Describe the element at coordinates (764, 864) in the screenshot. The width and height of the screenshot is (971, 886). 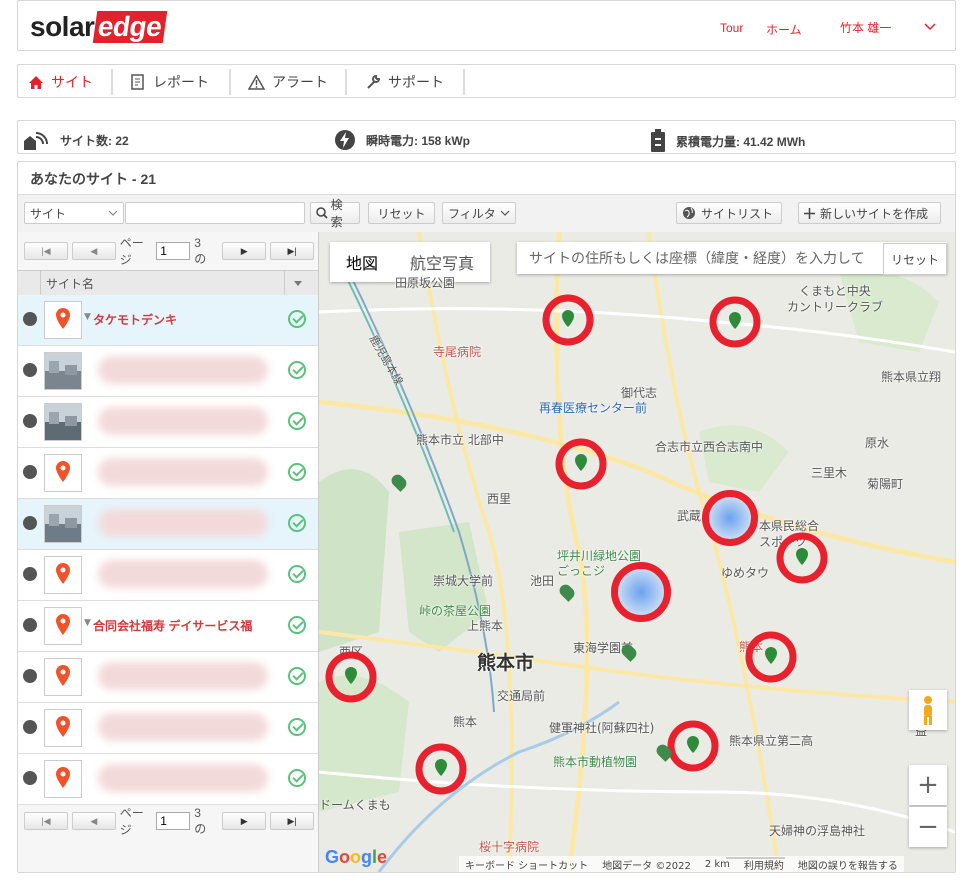
I see `terms-link: 利用規約` at that location.